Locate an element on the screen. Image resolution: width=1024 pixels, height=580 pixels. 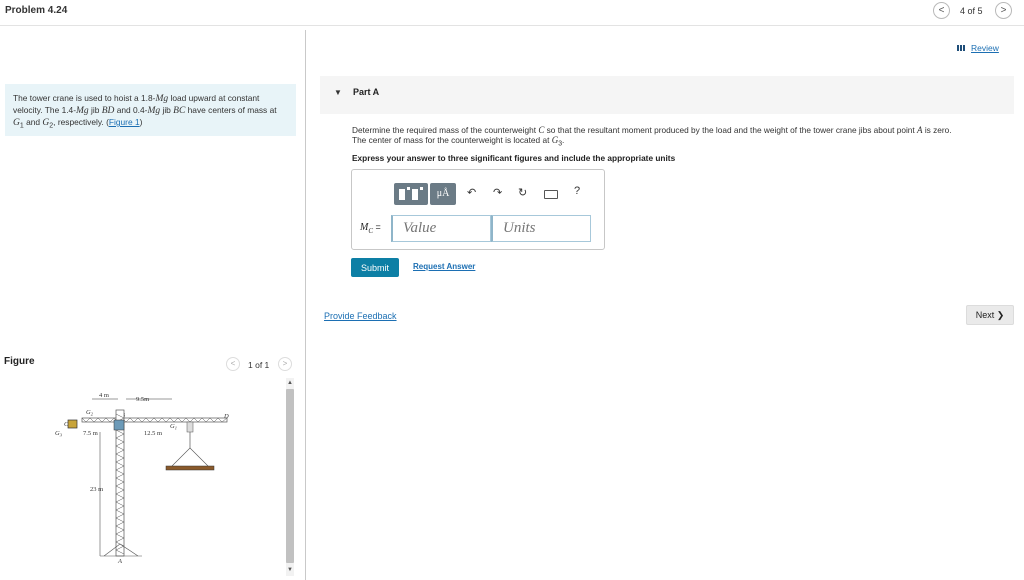
value-input is located at coordinates (441, 228).